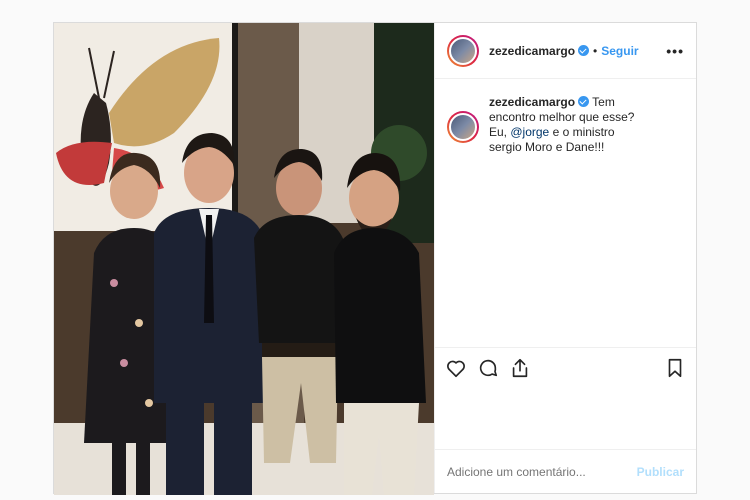  What do you see at coordinates (488, 368) in the screenshot?
I see `comment-icon` at bounding box center [488, 368].